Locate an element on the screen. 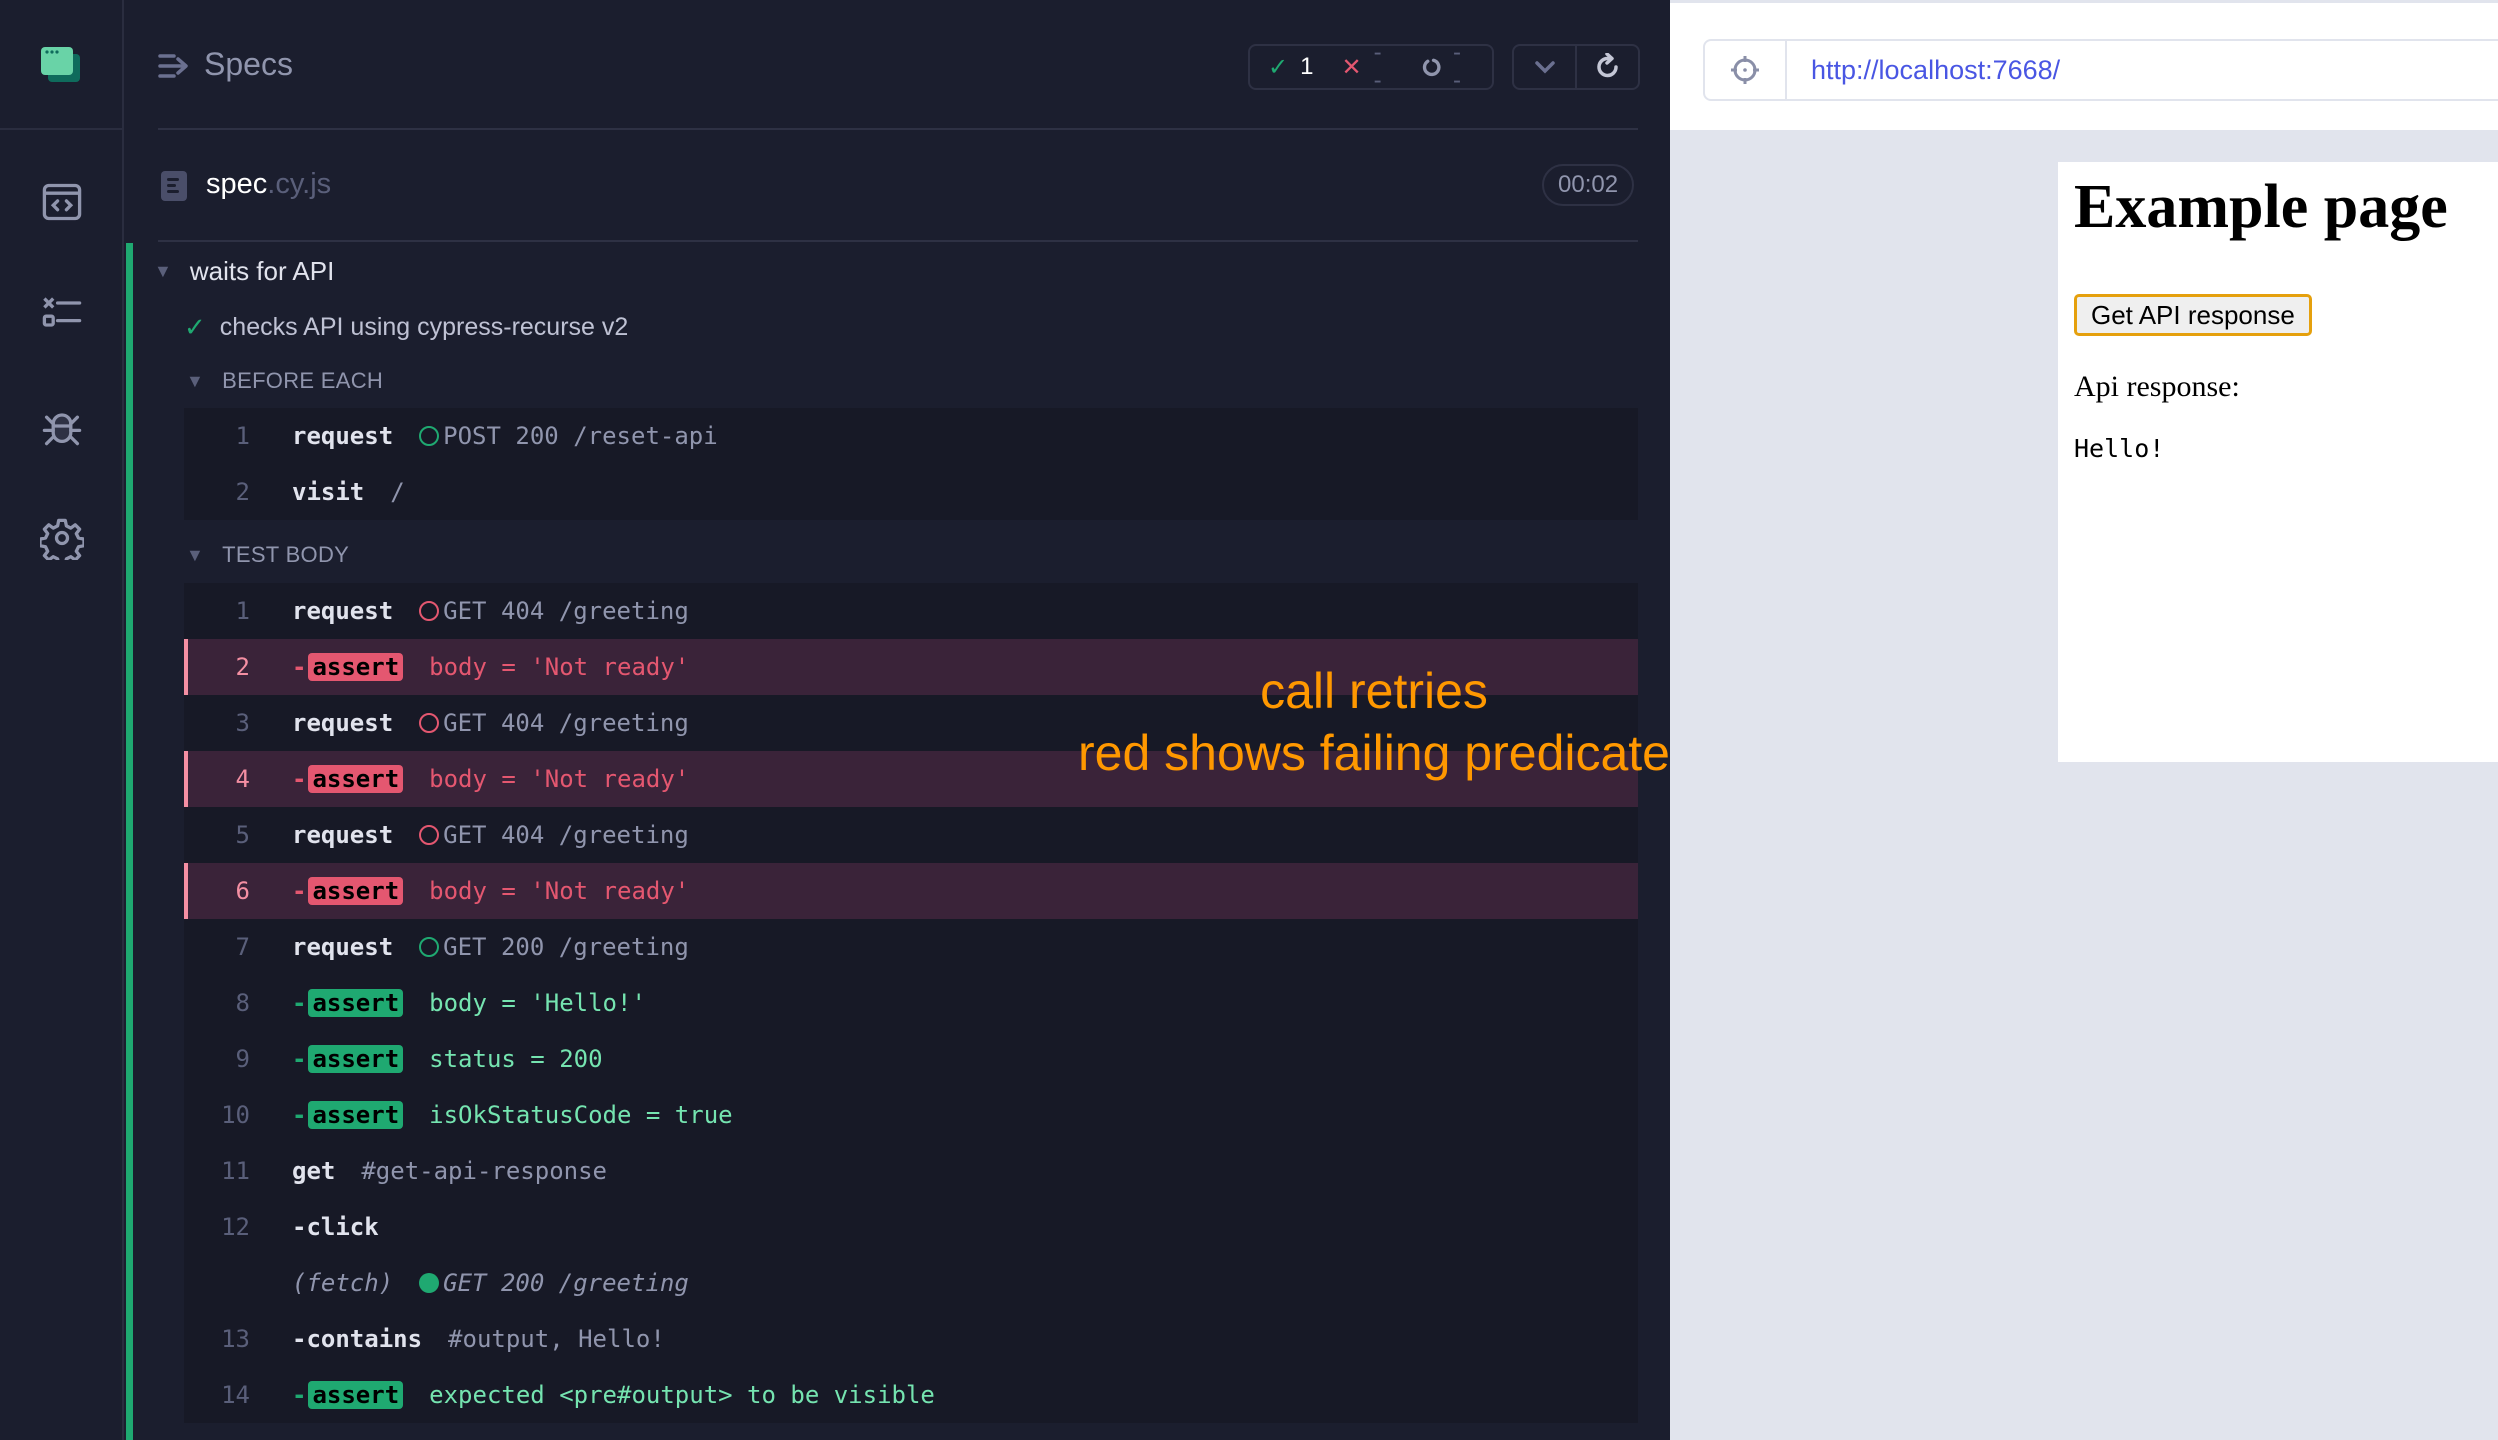 The width and height of the screenshot is (2498, 1440). document-icon is located at coordinates (174, 186).